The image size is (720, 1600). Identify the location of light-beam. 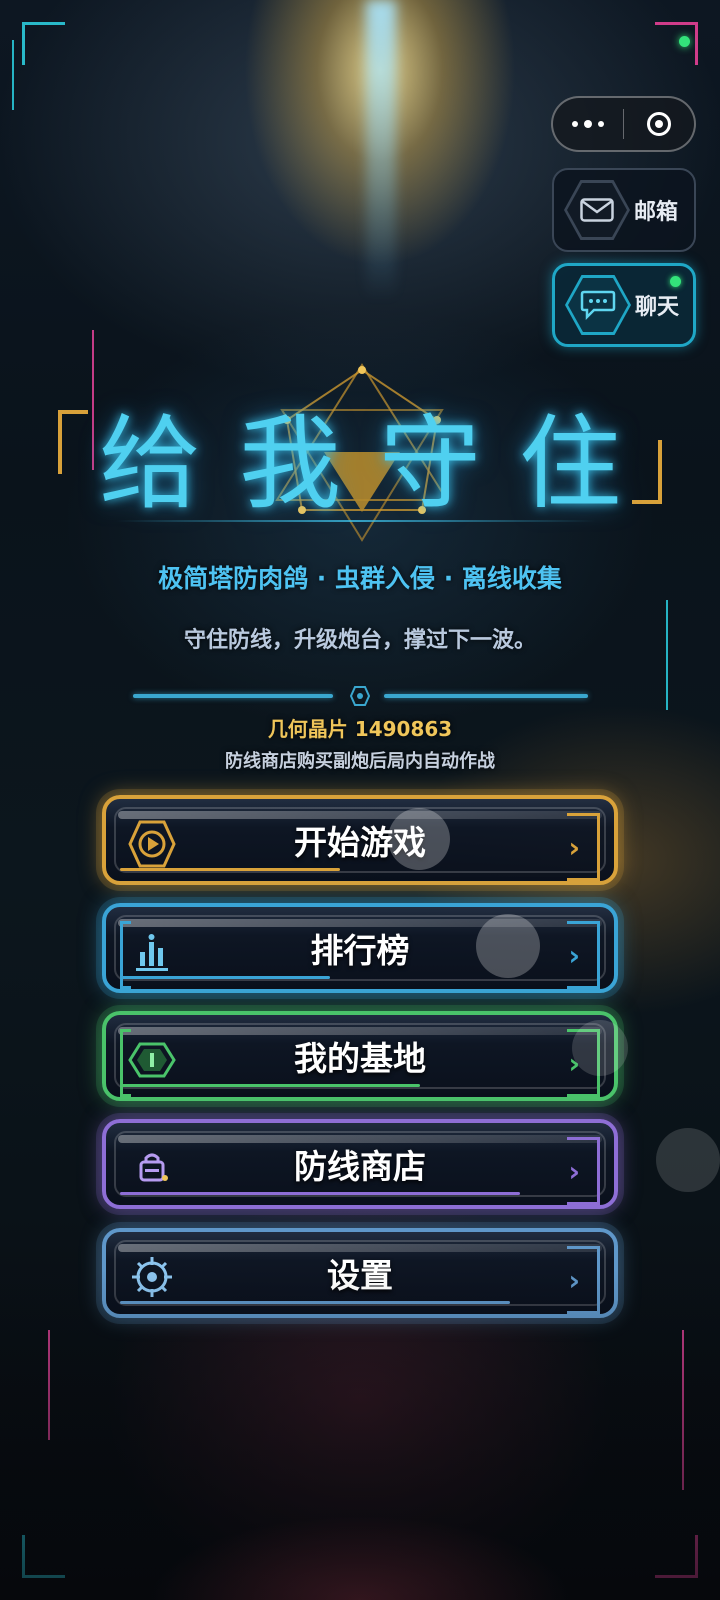
(381, 150).